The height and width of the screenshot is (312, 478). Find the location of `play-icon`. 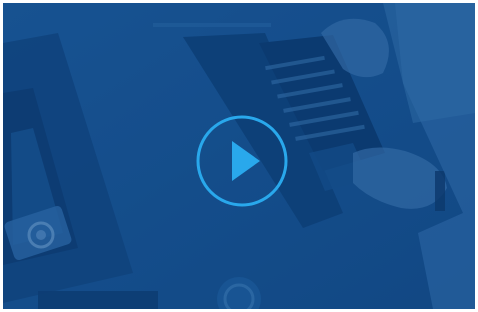

play-icon is located at coordinates (242, 161).